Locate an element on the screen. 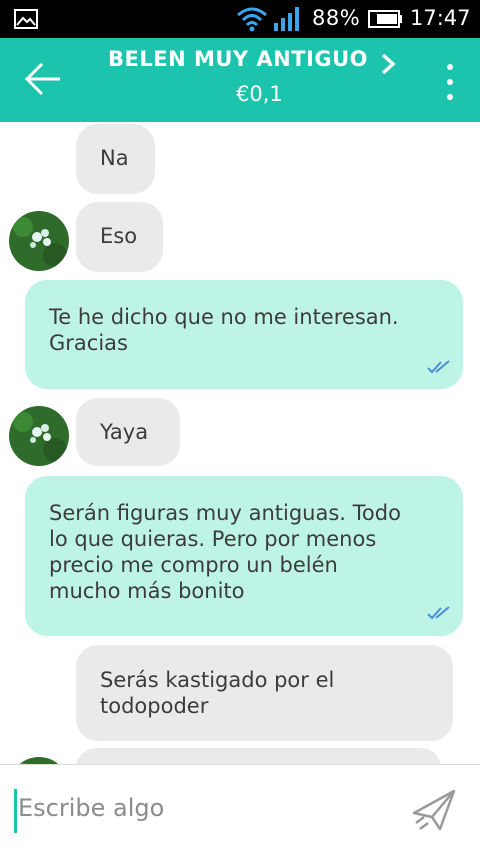 This screenshot has width=480, height=855. incoming-message: Na is located at coordinates (115, 159).